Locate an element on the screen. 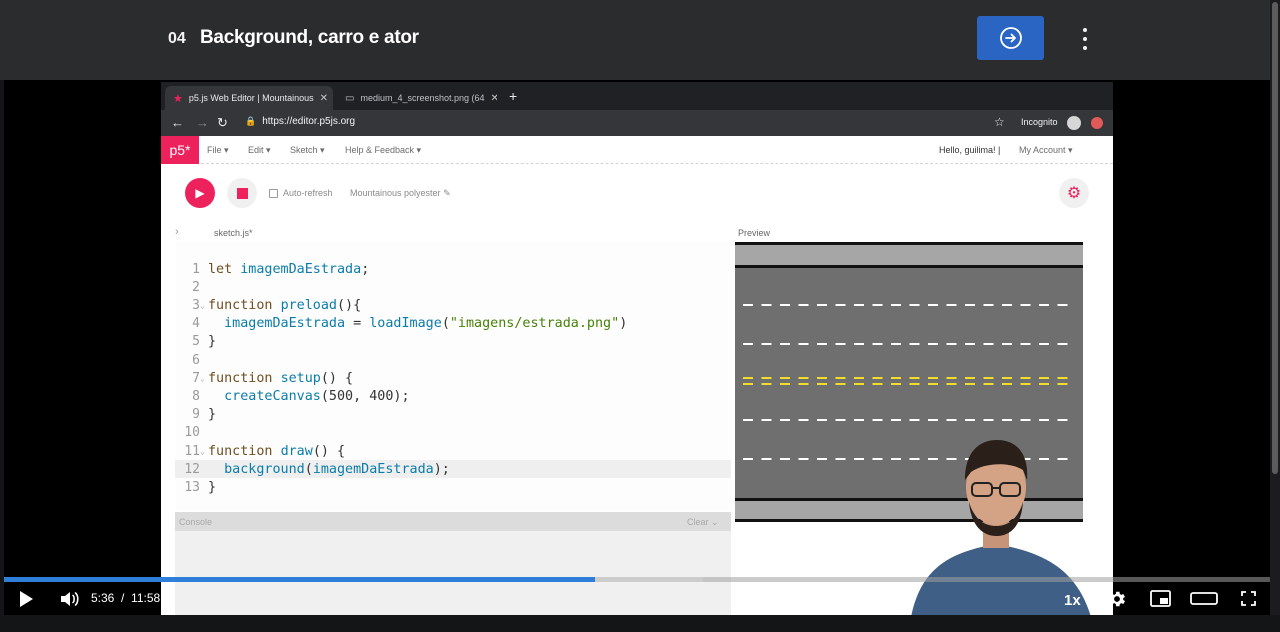 This screenshot has height=632, width=1280. url-text: 🔒 https://editor.p5js.org is located at coordinates (300, 121).